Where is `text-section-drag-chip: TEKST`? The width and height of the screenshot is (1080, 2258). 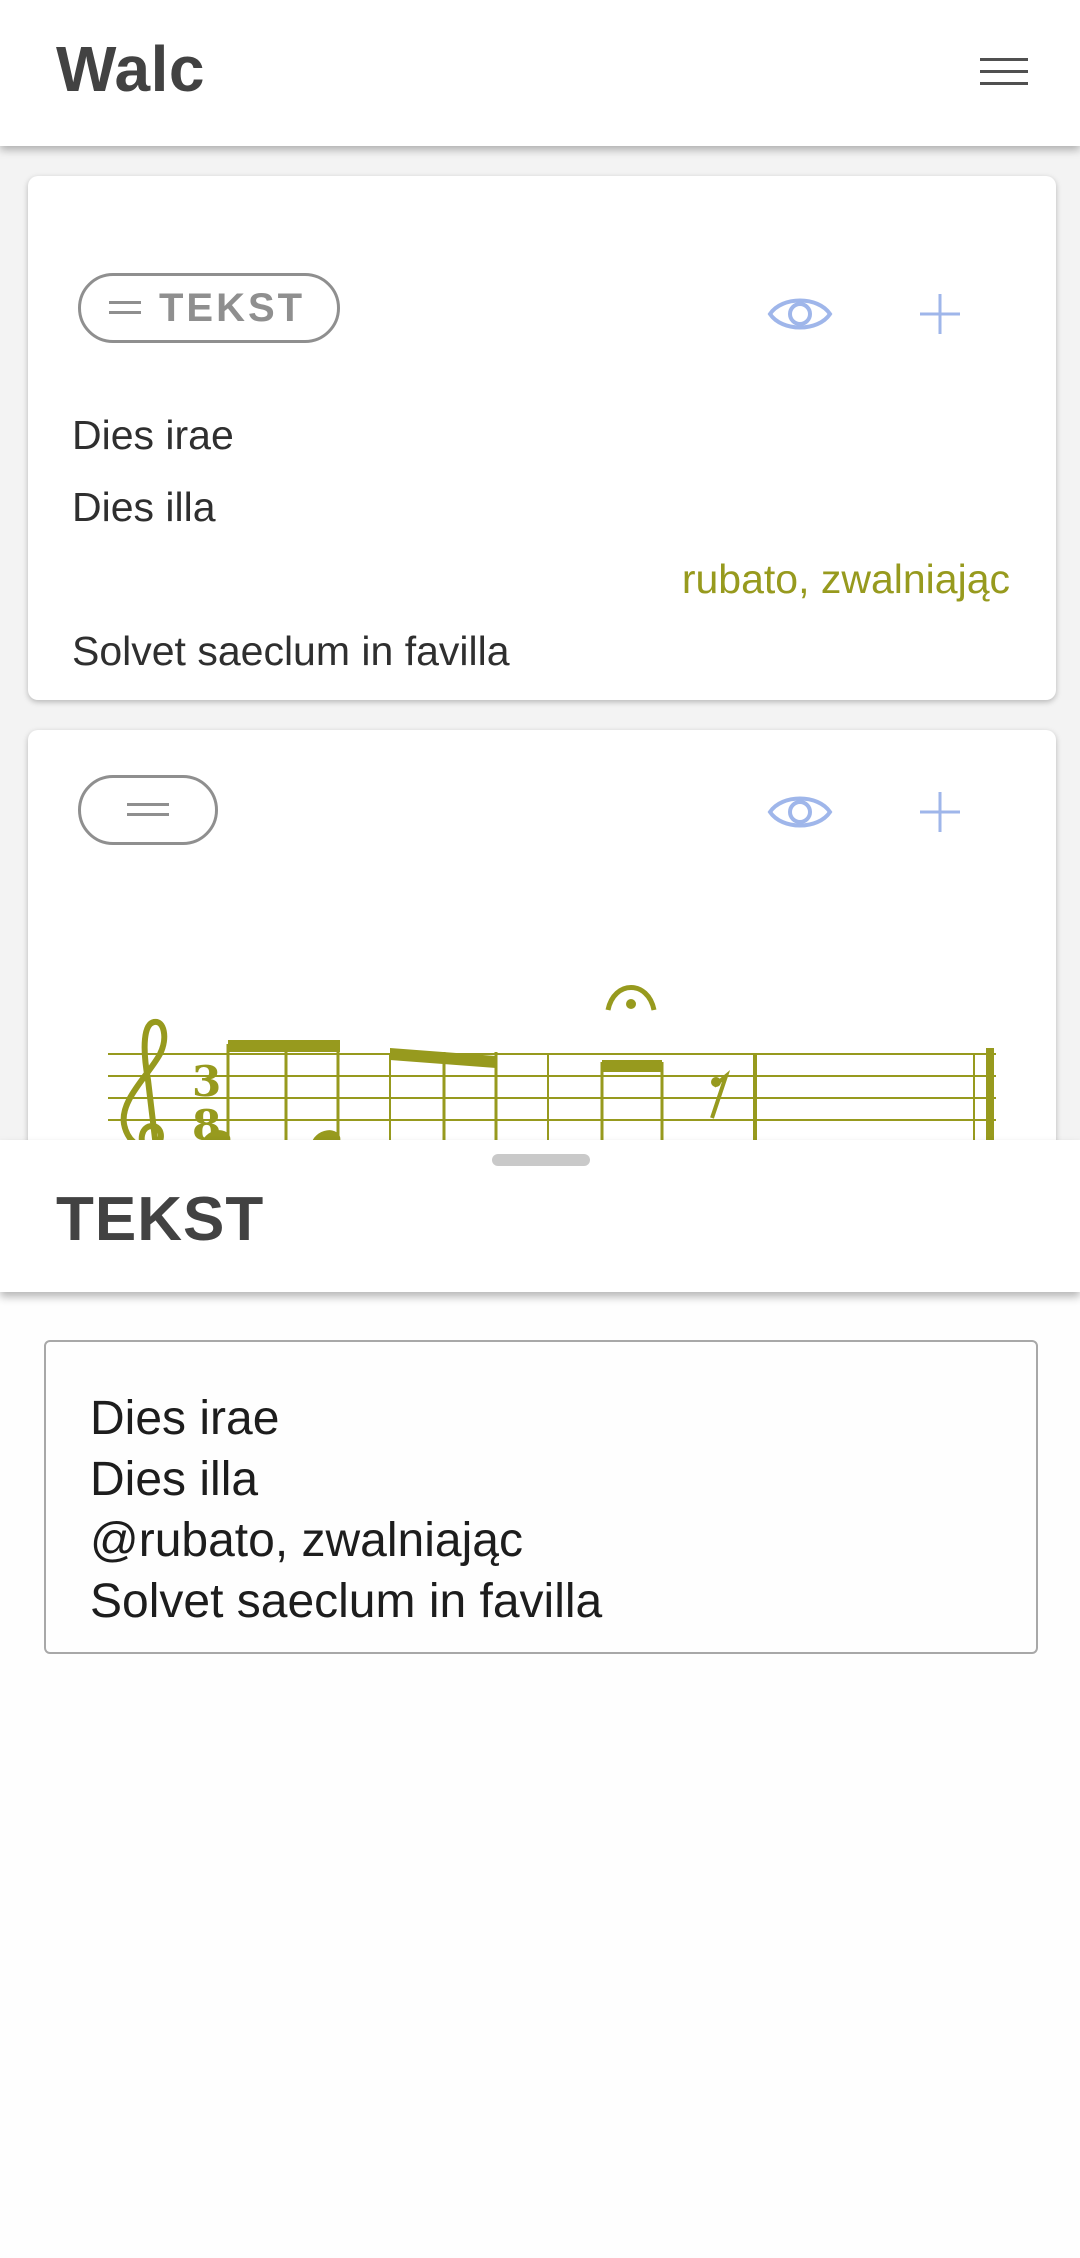
text-section-drag-chip: TEKST is located at coordinates (209, 308).